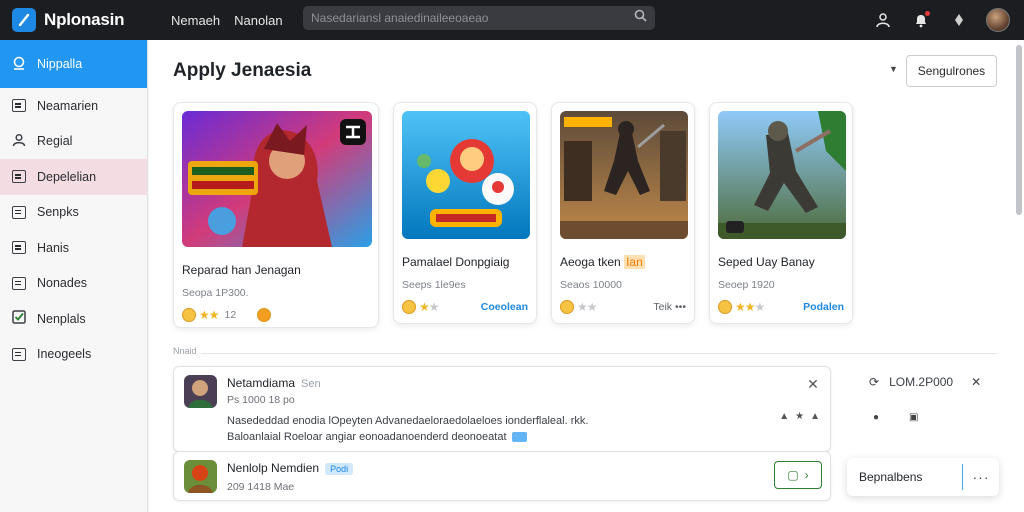 The image size is (1024, 512). Describe the element at coordinates (73, 64) in the screenshot. I see `sidebar-item-0: Nippalla` at that location.